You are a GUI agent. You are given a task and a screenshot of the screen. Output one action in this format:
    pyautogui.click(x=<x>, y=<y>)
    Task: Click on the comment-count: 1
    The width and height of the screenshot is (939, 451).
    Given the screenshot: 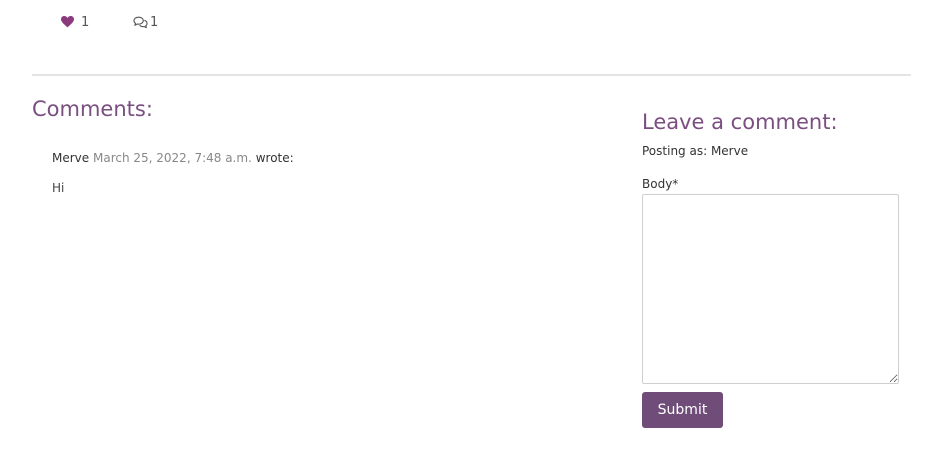 What is the action you would take?
    pyautogui.click(x=154, y=22)
    